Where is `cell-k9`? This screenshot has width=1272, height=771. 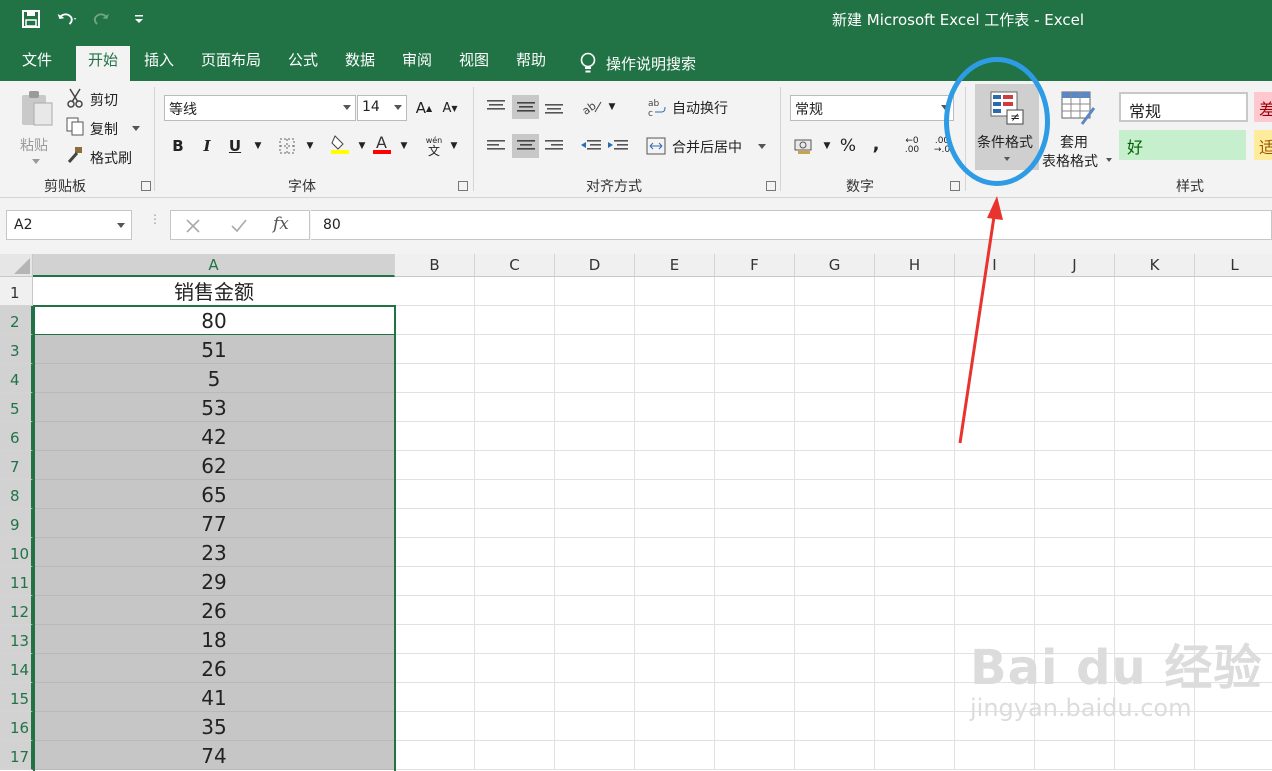
cell-k9 is located at coordinates (1155, 523).